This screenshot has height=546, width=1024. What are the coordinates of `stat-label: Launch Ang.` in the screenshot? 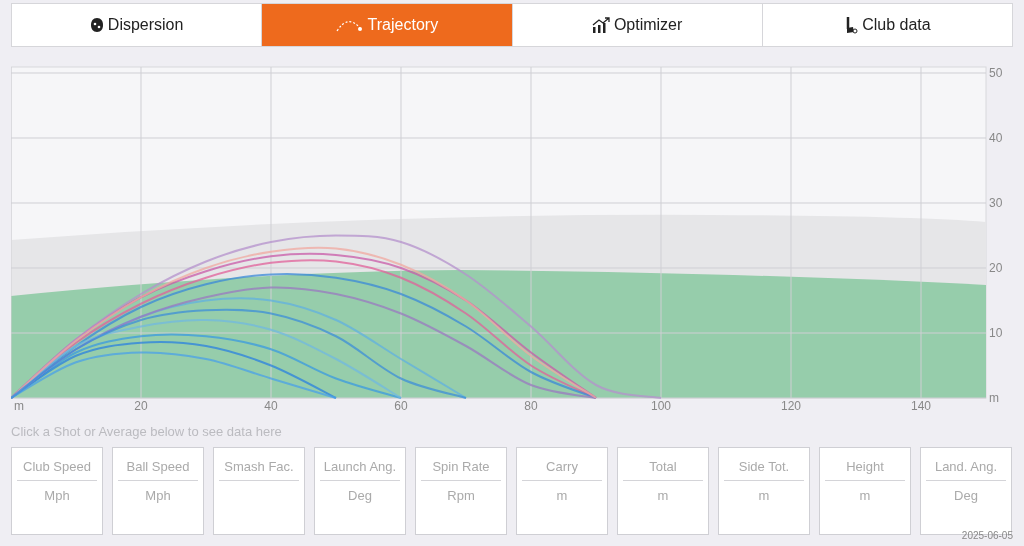 It's located at (360, 466).